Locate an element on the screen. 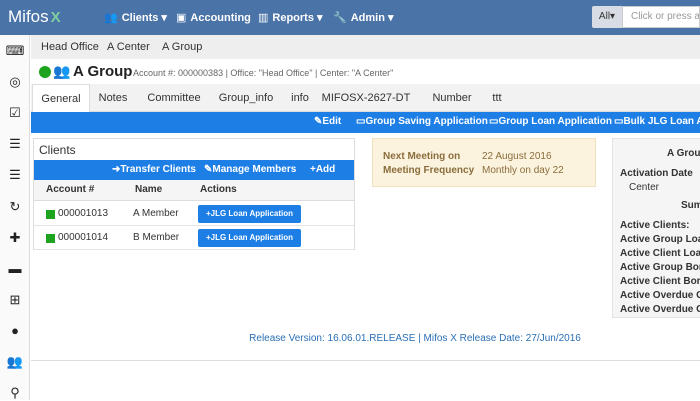 The width and height of the screenshot is (700, 401). column-actions: Actions is located at coordinates (218, 189).